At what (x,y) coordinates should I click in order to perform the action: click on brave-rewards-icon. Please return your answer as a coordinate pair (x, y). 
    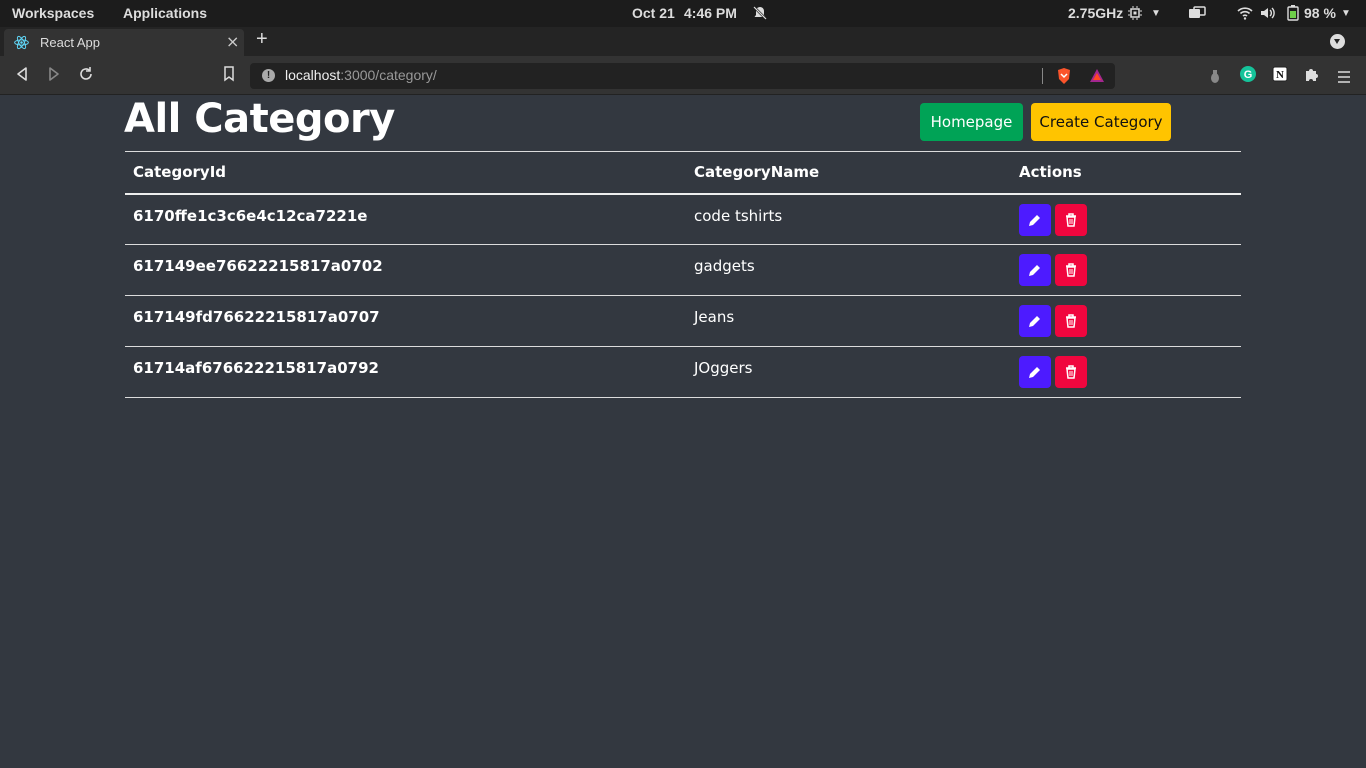
    Looking at the image, I should click on (1097, 78).